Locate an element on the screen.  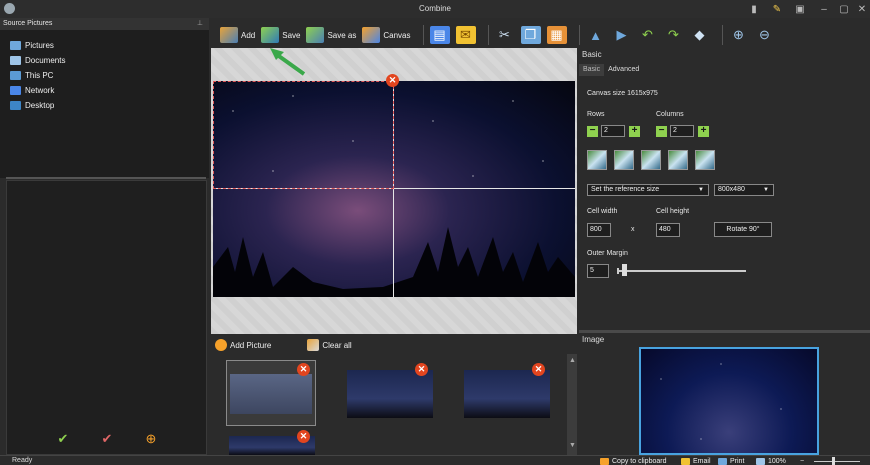
magnifier-icon is located at coordinates (760, 461).